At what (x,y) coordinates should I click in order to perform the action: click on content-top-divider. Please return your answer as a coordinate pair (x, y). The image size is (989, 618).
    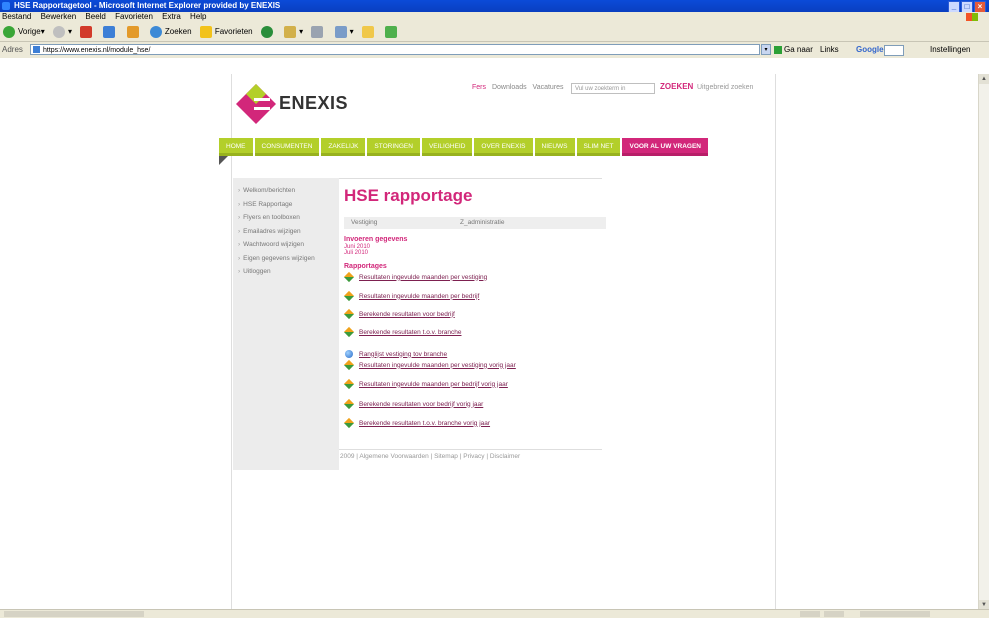
    Looking at the image, I should click on (470, 178).